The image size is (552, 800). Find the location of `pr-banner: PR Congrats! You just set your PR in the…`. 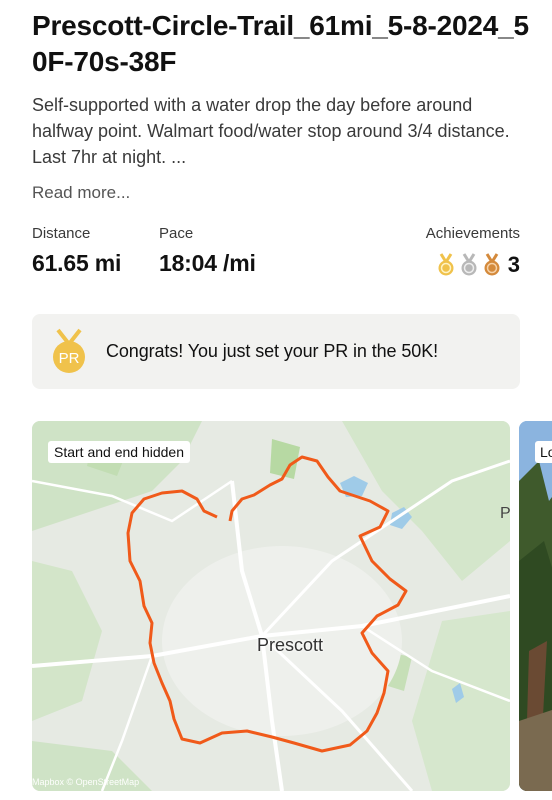

pr-banner: PR Congrats! You just set your PR in the… is located at coordinates (276, 351).